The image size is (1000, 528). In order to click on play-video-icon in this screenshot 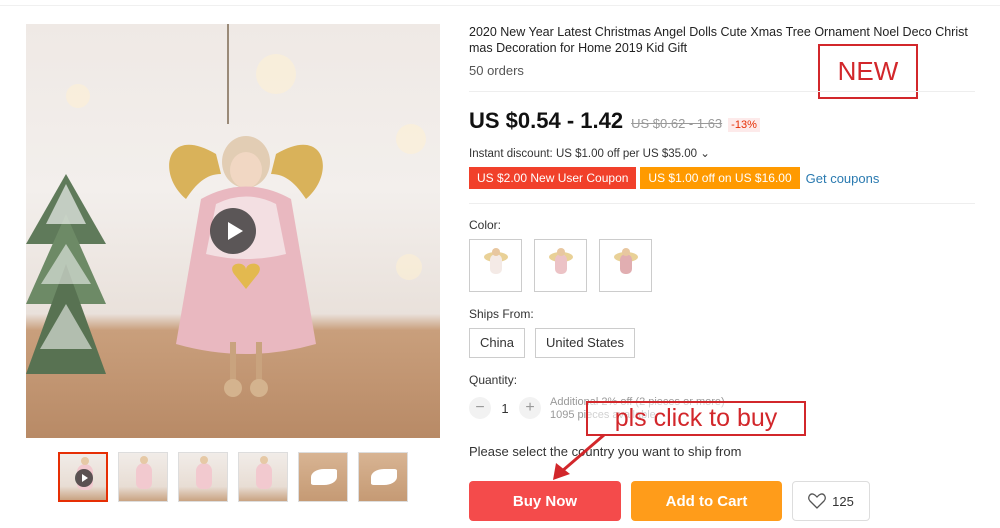, I will do `click(233, 231)`.